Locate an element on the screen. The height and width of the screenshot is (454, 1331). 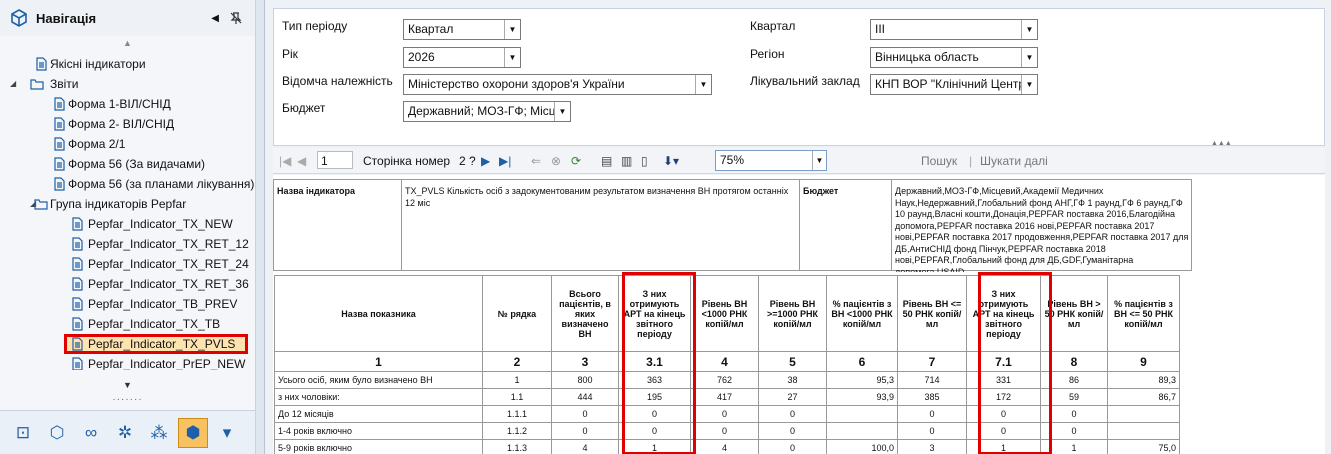
export-icon: ⬇▾ is located at coordinates (671, 161).